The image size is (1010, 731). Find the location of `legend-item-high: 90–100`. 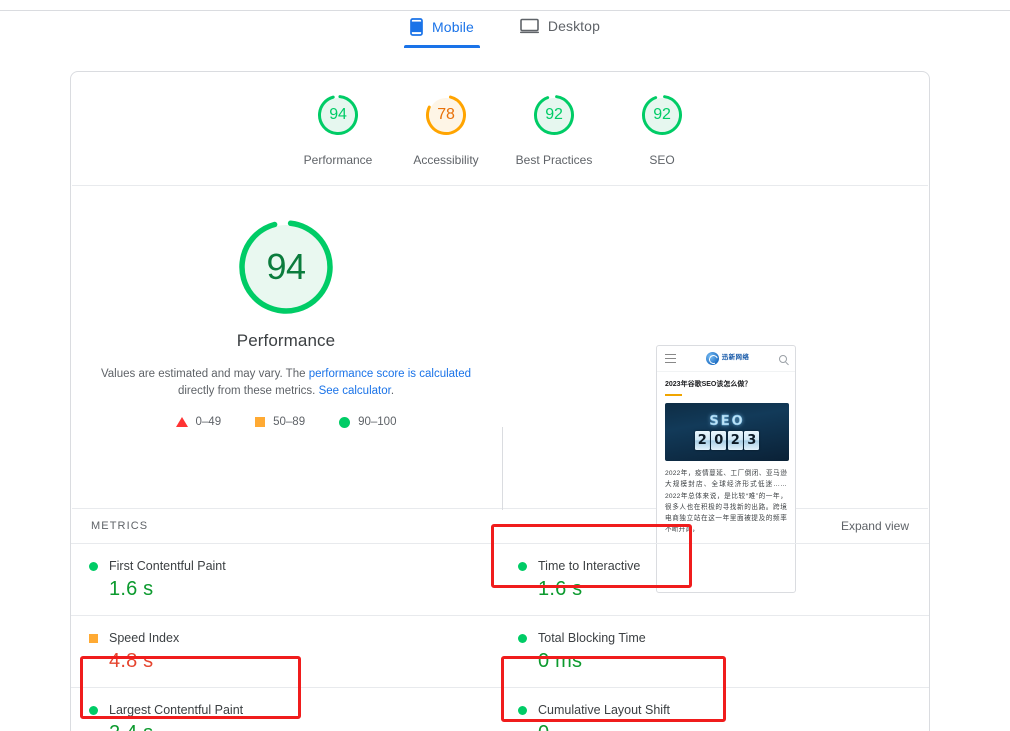

legend-item-high: 90–100 is located at coordinates (367, 422).